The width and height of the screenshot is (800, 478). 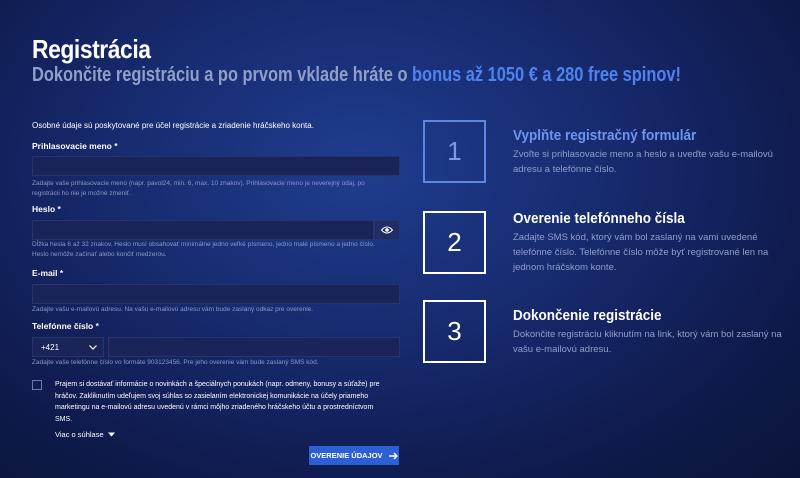 I want to click on bonus-highlight: bonus až 1050 € a 280 free spinov!, so click(x=546, y=75).